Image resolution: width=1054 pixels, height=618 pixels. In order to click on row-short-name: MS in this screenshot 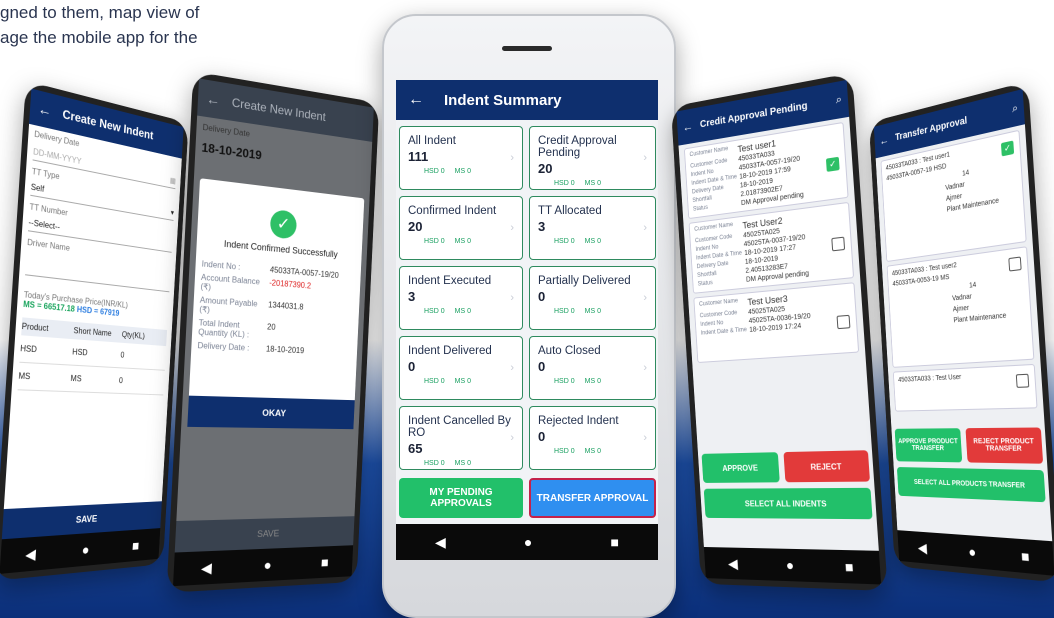, I will do `click(76, 378)`.